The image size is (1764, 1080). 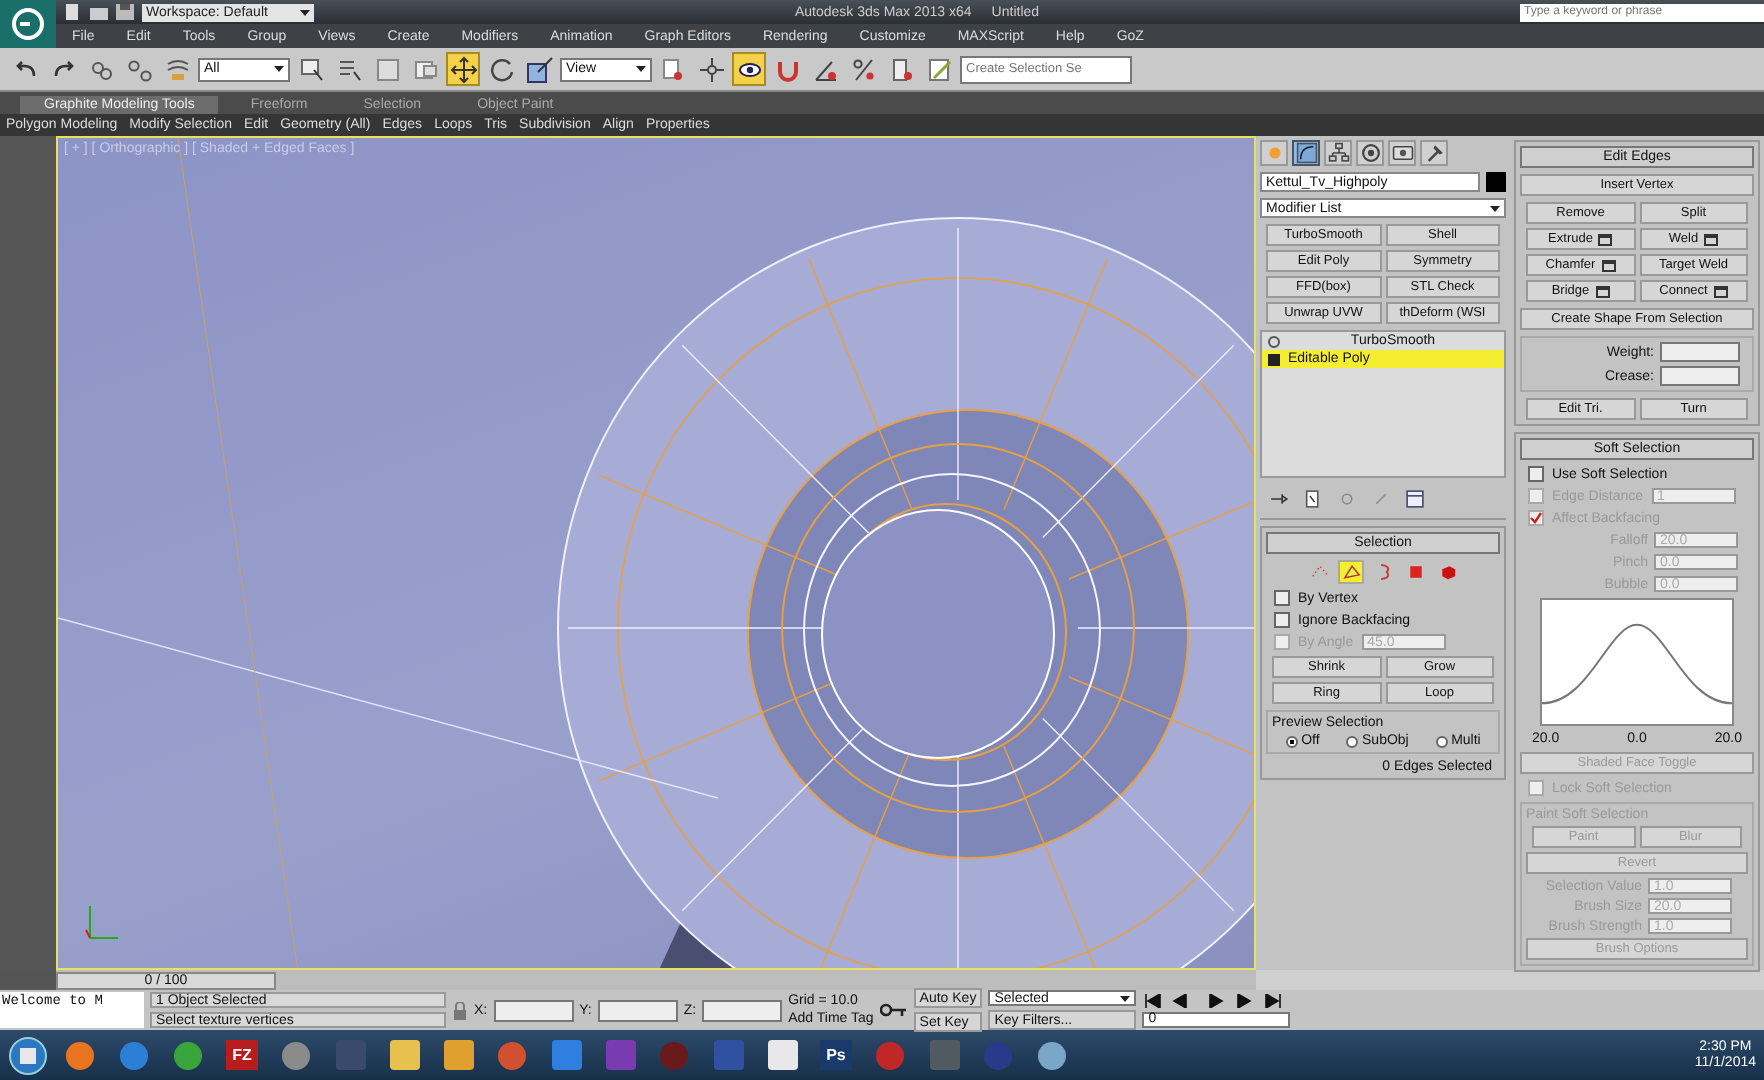 What do you see at coordinates (1700, 376) in the screenshot?
I see `crease-spinner` at bounding box center [1700, 376].